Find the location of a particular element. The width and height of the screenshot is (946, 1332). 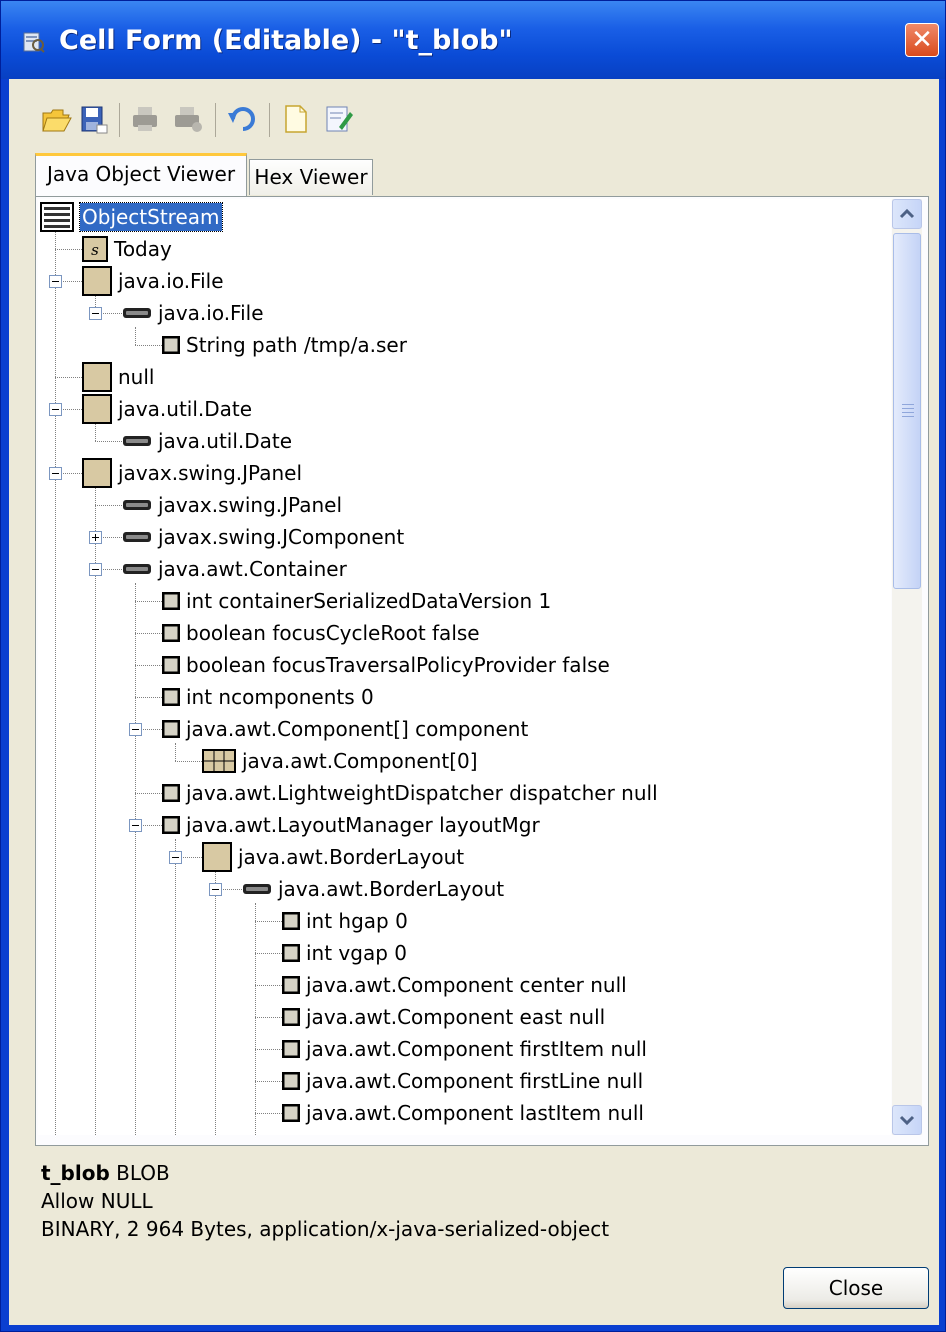

tree-node: java.awt.Component[] component is located at coordinates (464, 729).